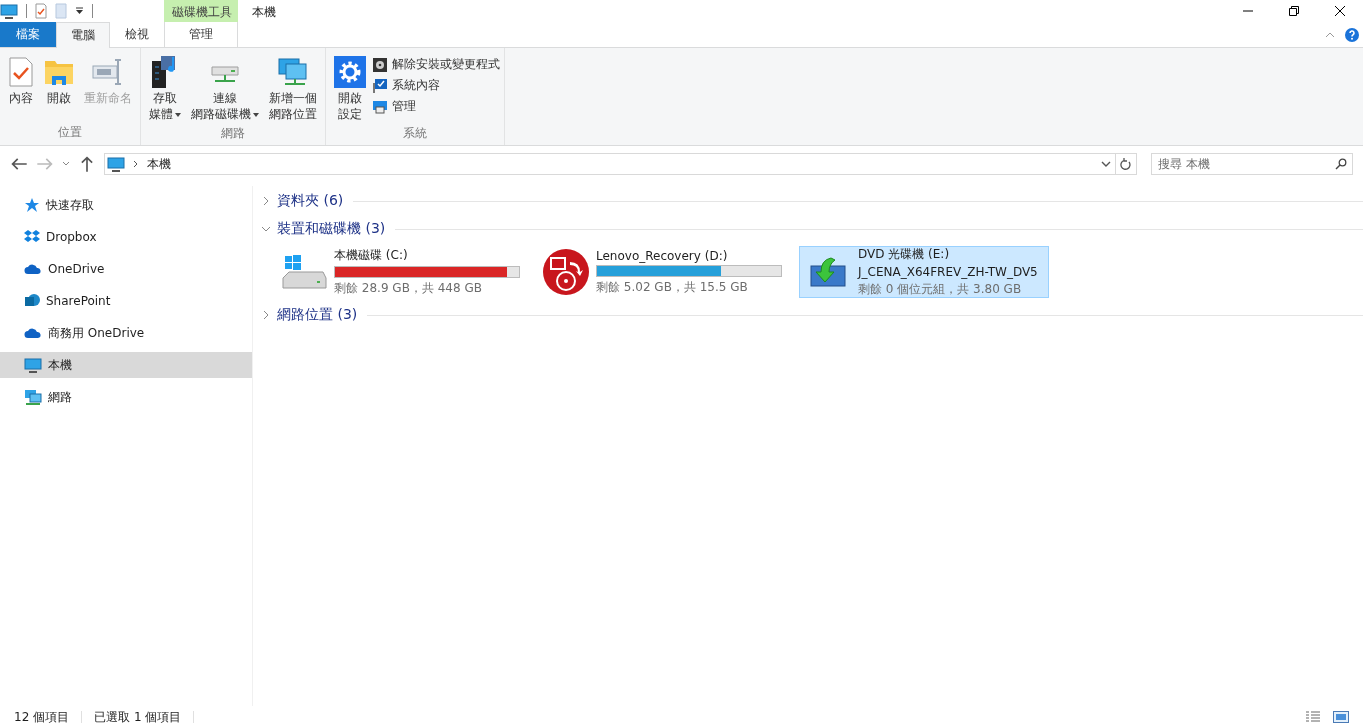 This screenshot has width=1363, height=728. What do you see at coordinates (266, 229) in the screenshot?
I see `chevron-down-icon` at bounding box center [266, 229].